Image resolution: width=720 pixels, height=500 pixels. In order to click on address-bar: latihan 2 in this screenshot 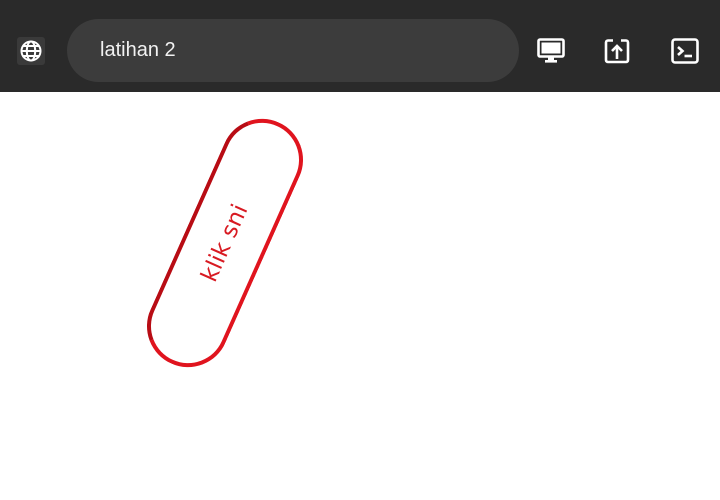, I will do `click(293, 50)`.